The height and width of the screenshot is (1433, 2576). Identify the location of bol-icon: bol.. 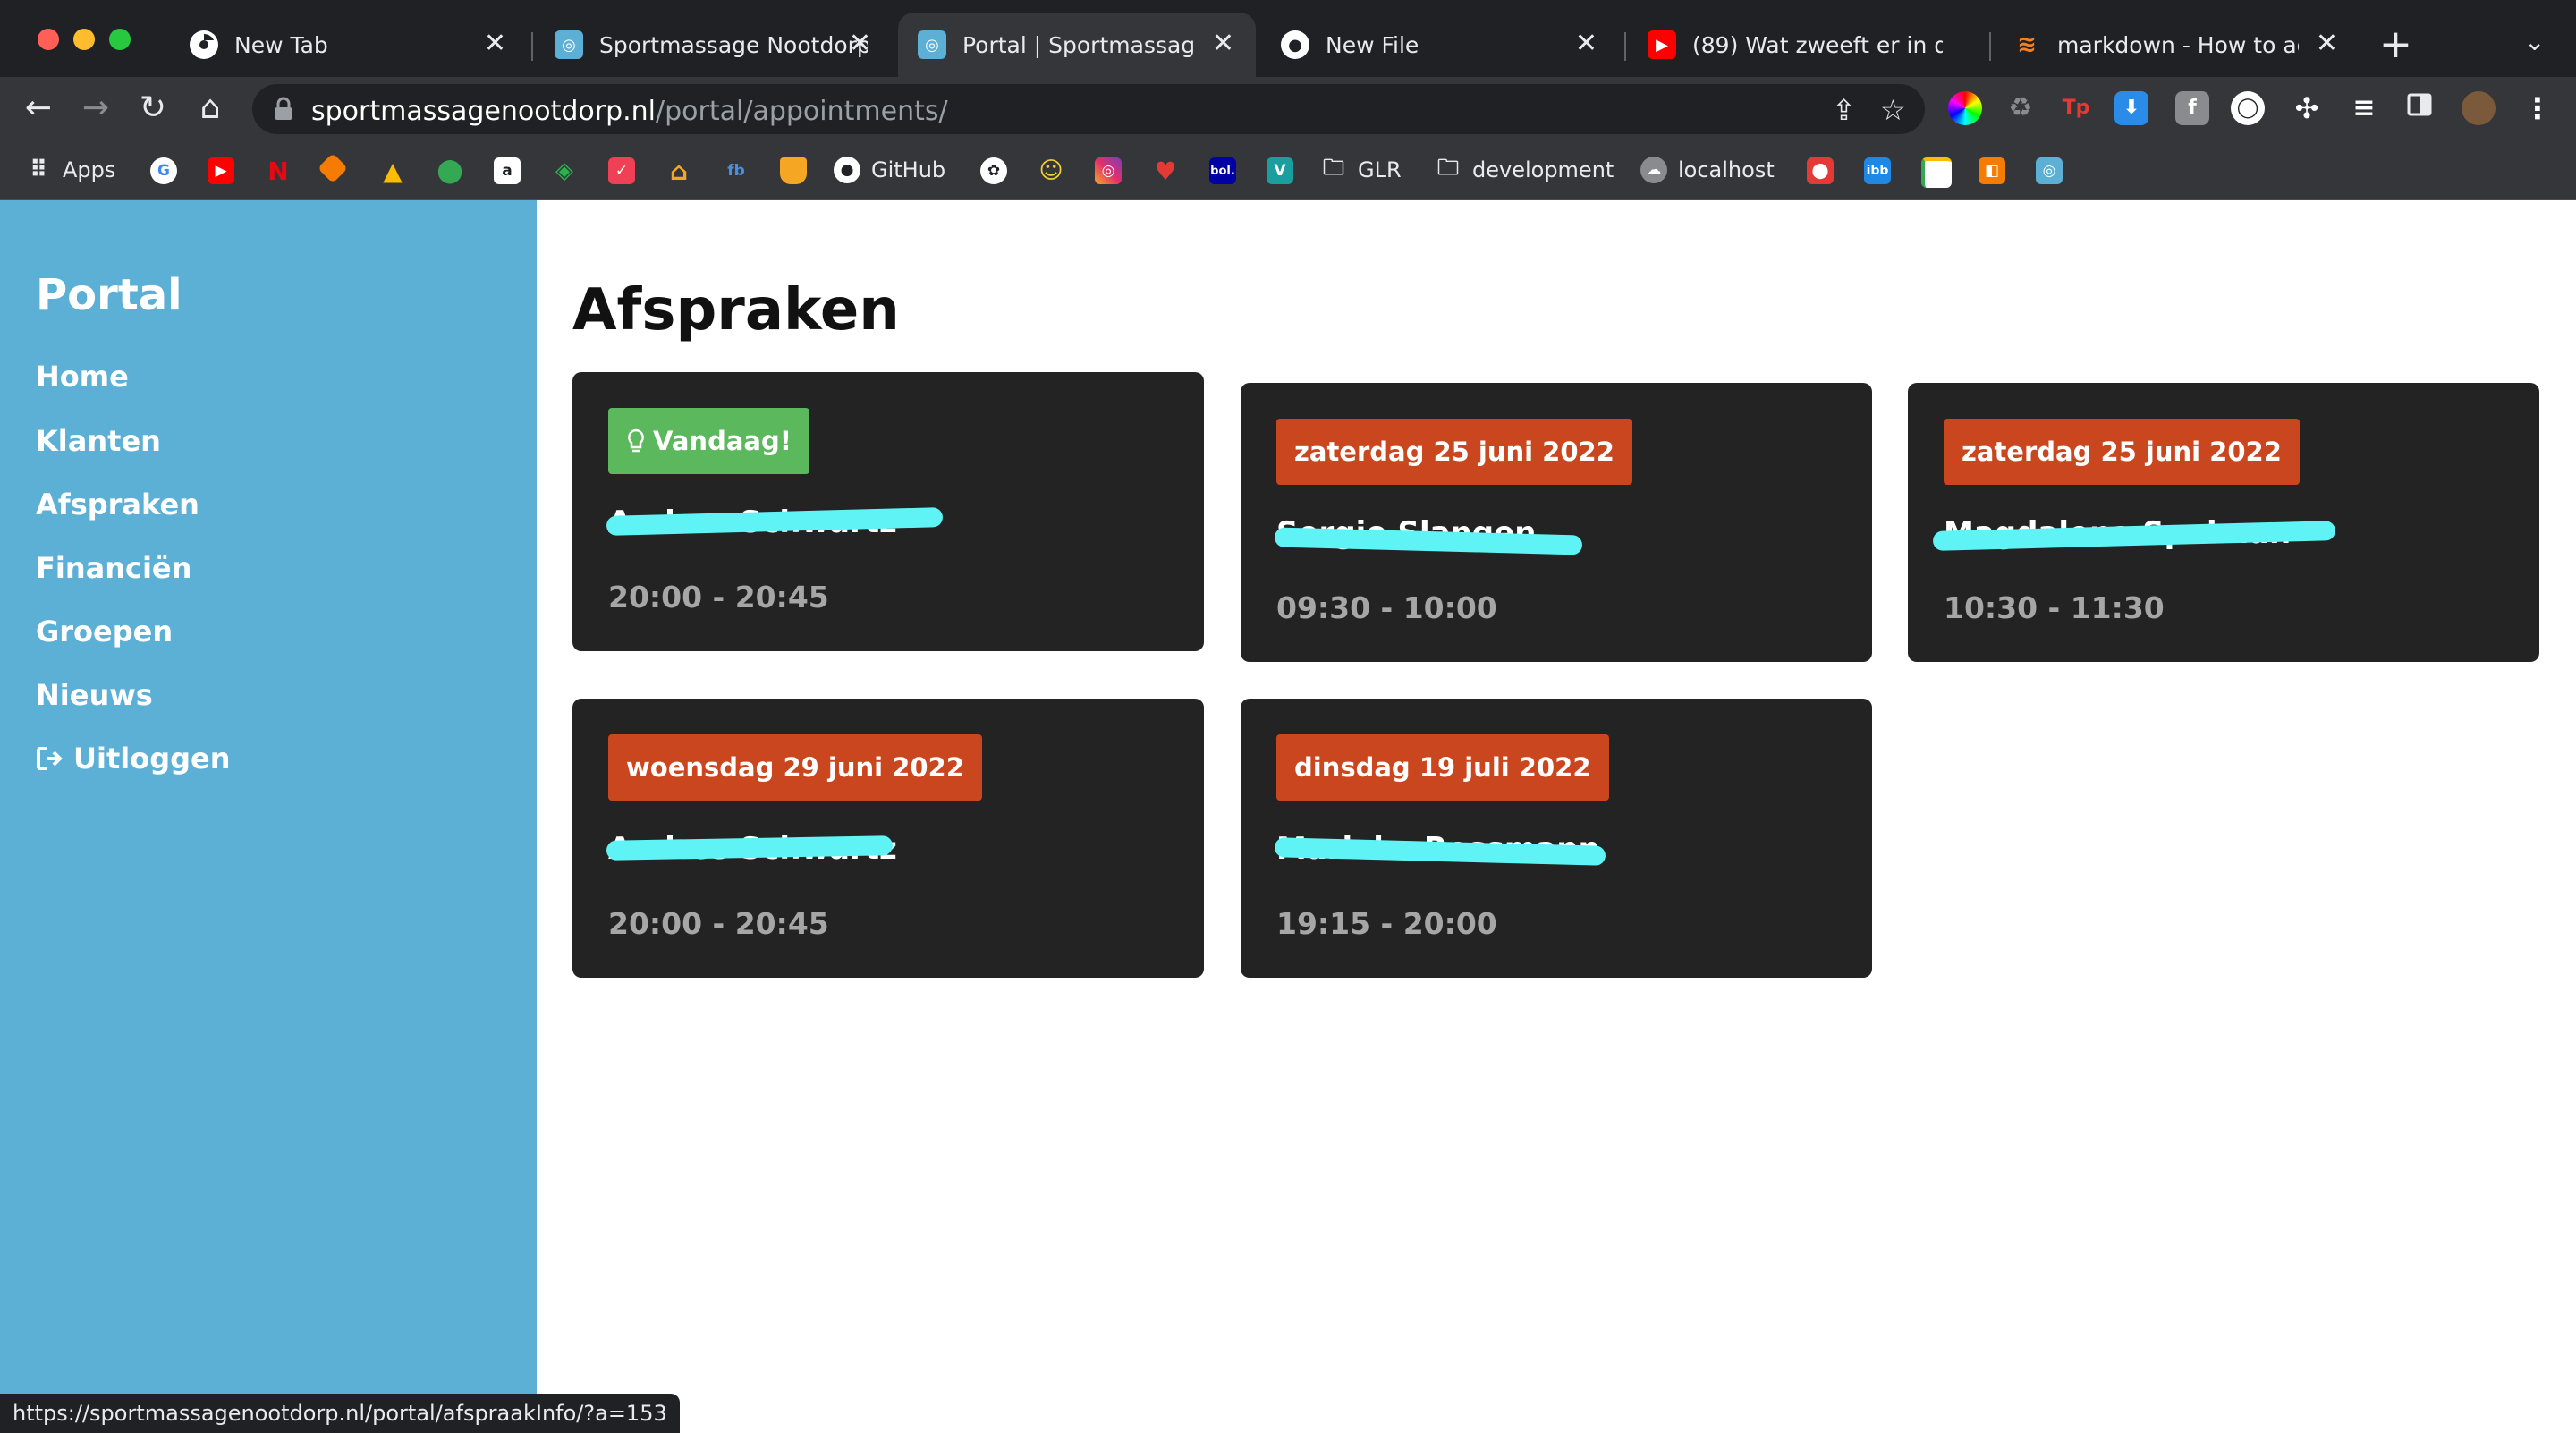
(1222, 170).